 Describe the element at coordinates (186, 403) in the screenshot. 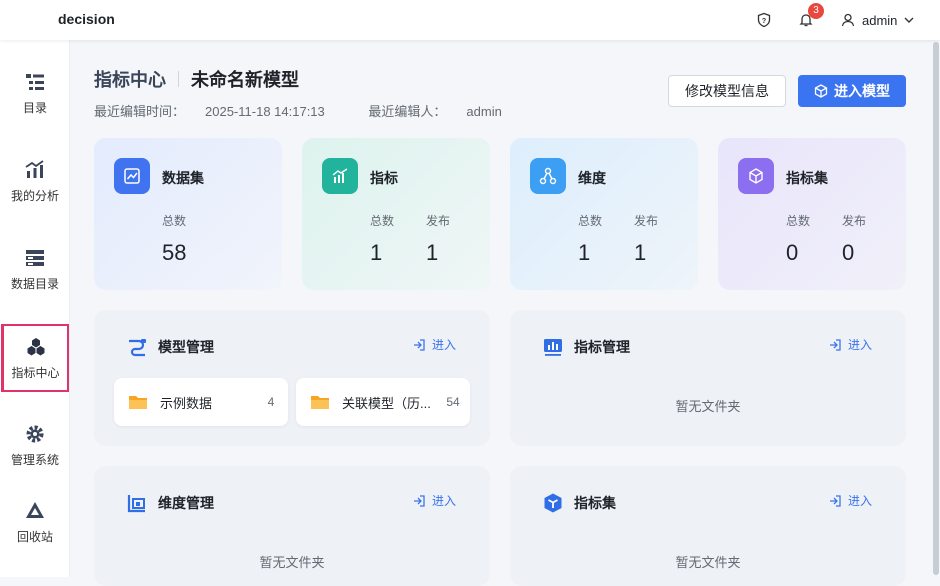

I see `folder-name: 示例数据` at that location.